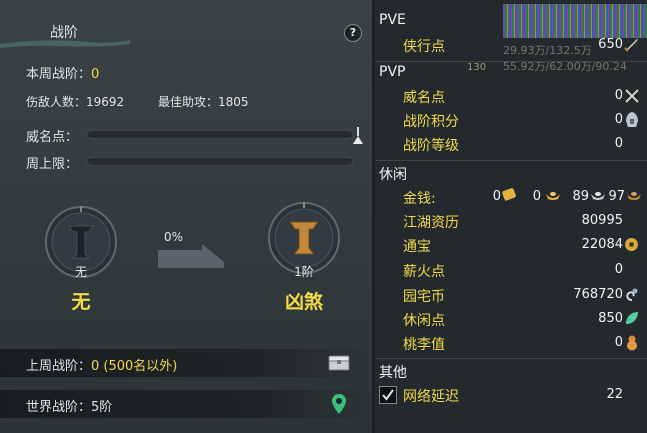  What do you see at coordinates (220, 134) in the screenshot?
I see `prestige-progress-bar` at bounding box center [220, 134].